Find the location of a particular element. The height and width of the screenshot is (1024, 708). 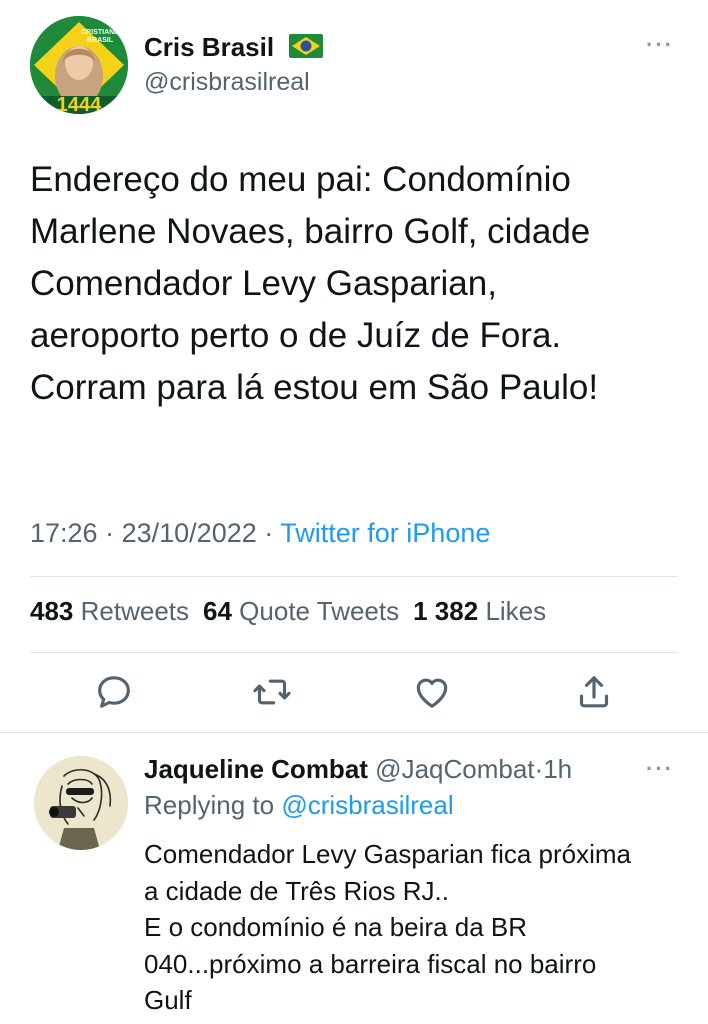

replying-prefix: Replying to is located at coordinates (209, 805).